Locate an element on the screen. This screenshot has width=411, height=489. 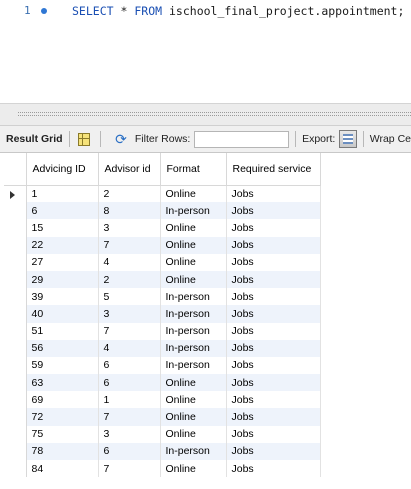
table-row: 1 2 Online Jobs is located at coordinates (162, 194).